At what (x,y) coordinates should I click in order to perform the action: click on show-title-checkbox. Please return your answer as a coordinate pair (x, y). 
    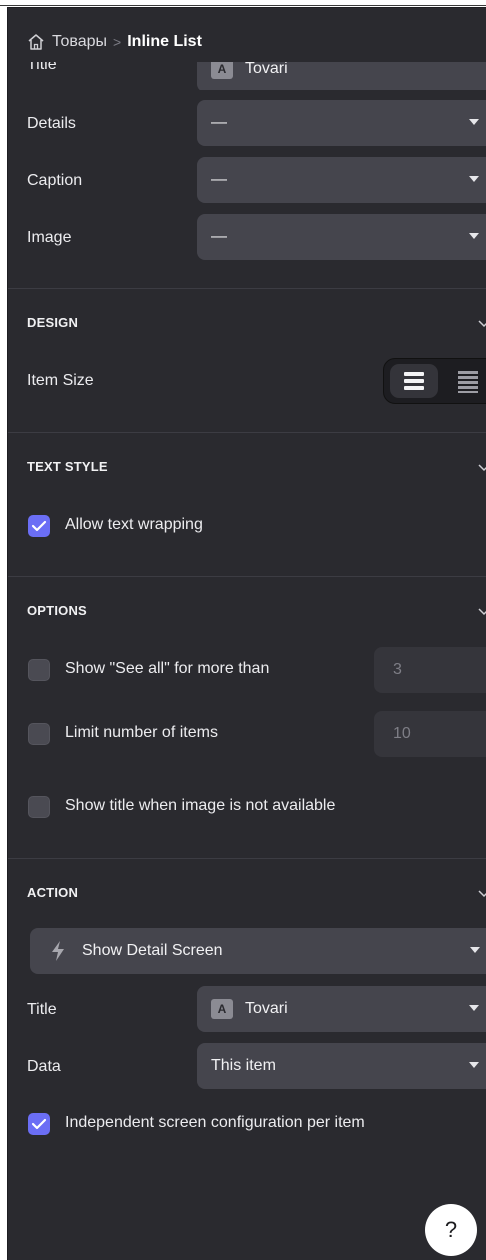
    Looking at the image, I should click on (39, 807).